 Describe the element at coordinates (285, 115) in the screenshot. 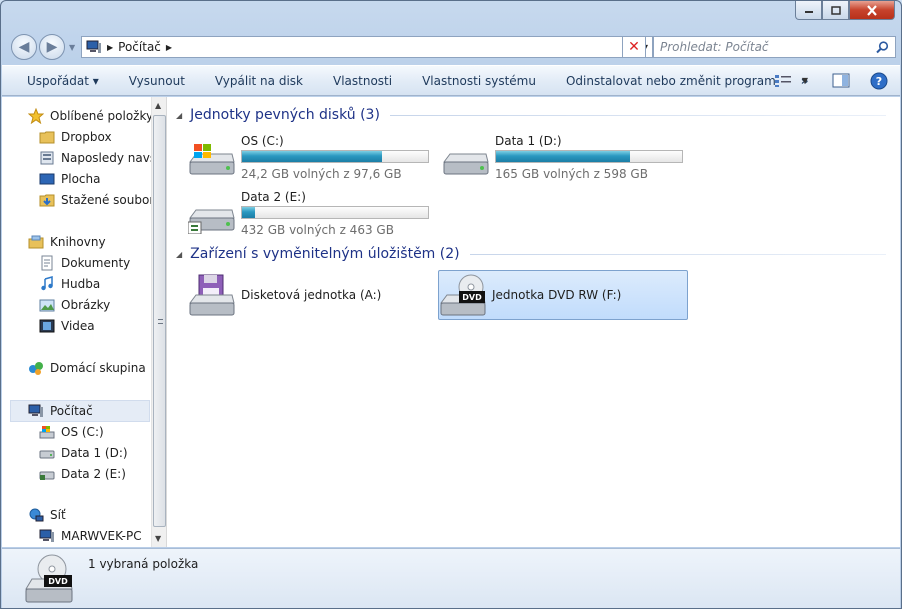

I see `hdd-group-title: Jednotky pevných disků (3)` at that location.